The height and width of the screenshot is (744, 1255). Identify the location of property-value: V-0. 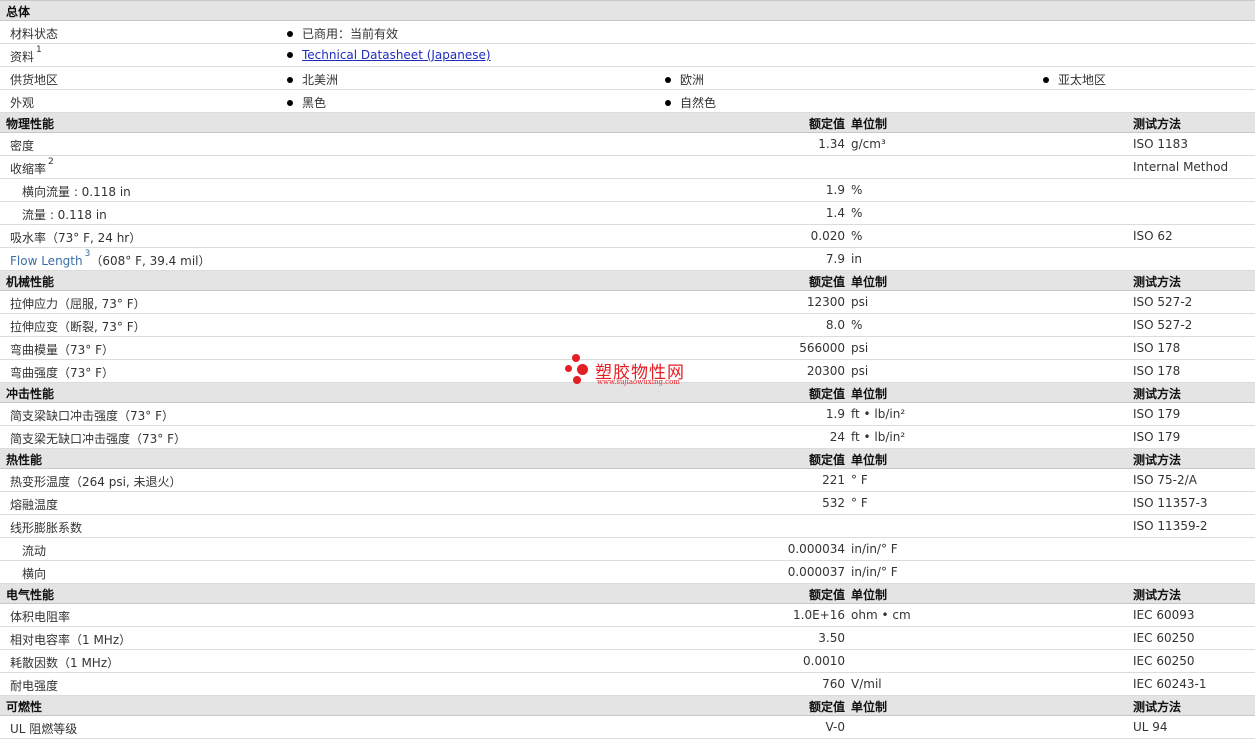
(835, 727).